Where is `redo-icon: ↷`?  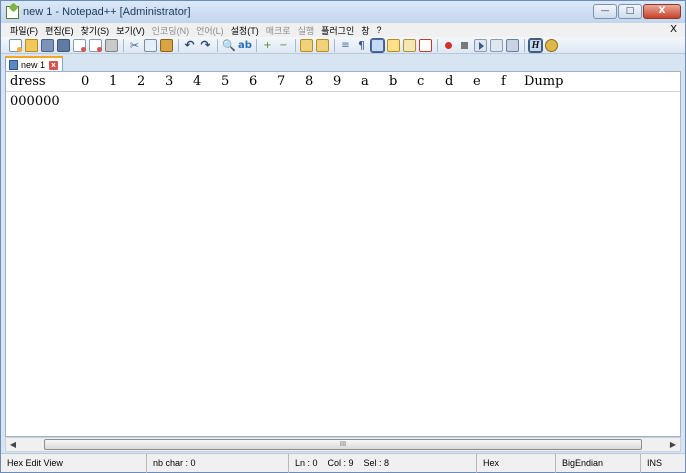 redo-icon: ↷ is located at coordinates (205, 45).